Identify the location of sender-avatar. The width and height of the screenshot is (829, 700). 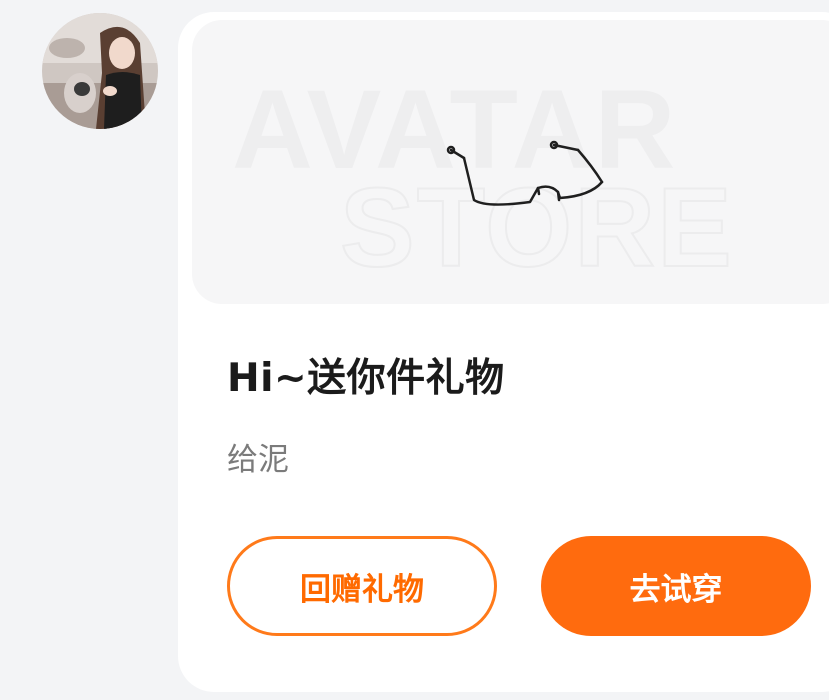
(100, 71).